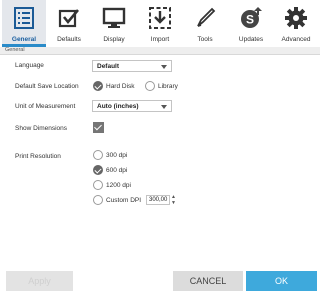 This screenshot has height=294, width=320. I want to click on show-dimensions-label: Show Dimensions, so click(41, 128).